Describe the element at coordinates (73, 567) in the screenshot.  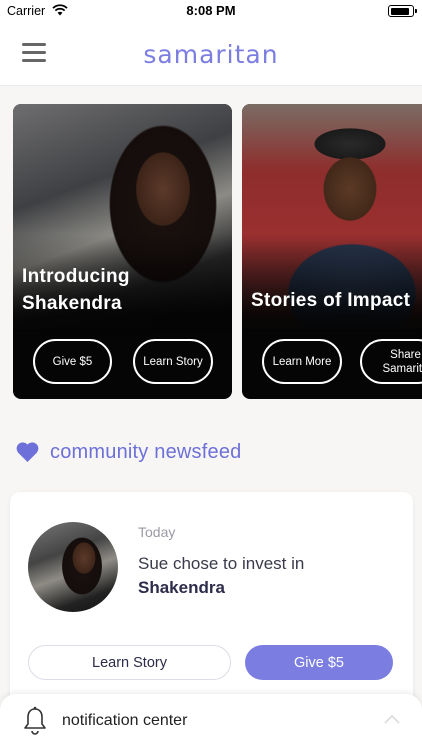
I see `avatar` at that location.